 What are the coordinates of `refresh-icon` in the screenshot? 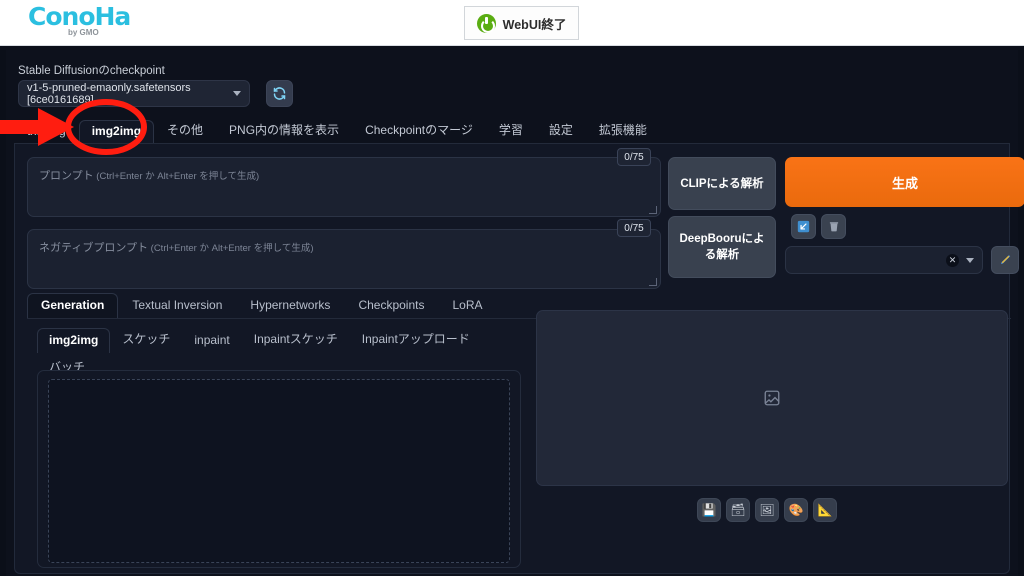 It's located at (279, 93).